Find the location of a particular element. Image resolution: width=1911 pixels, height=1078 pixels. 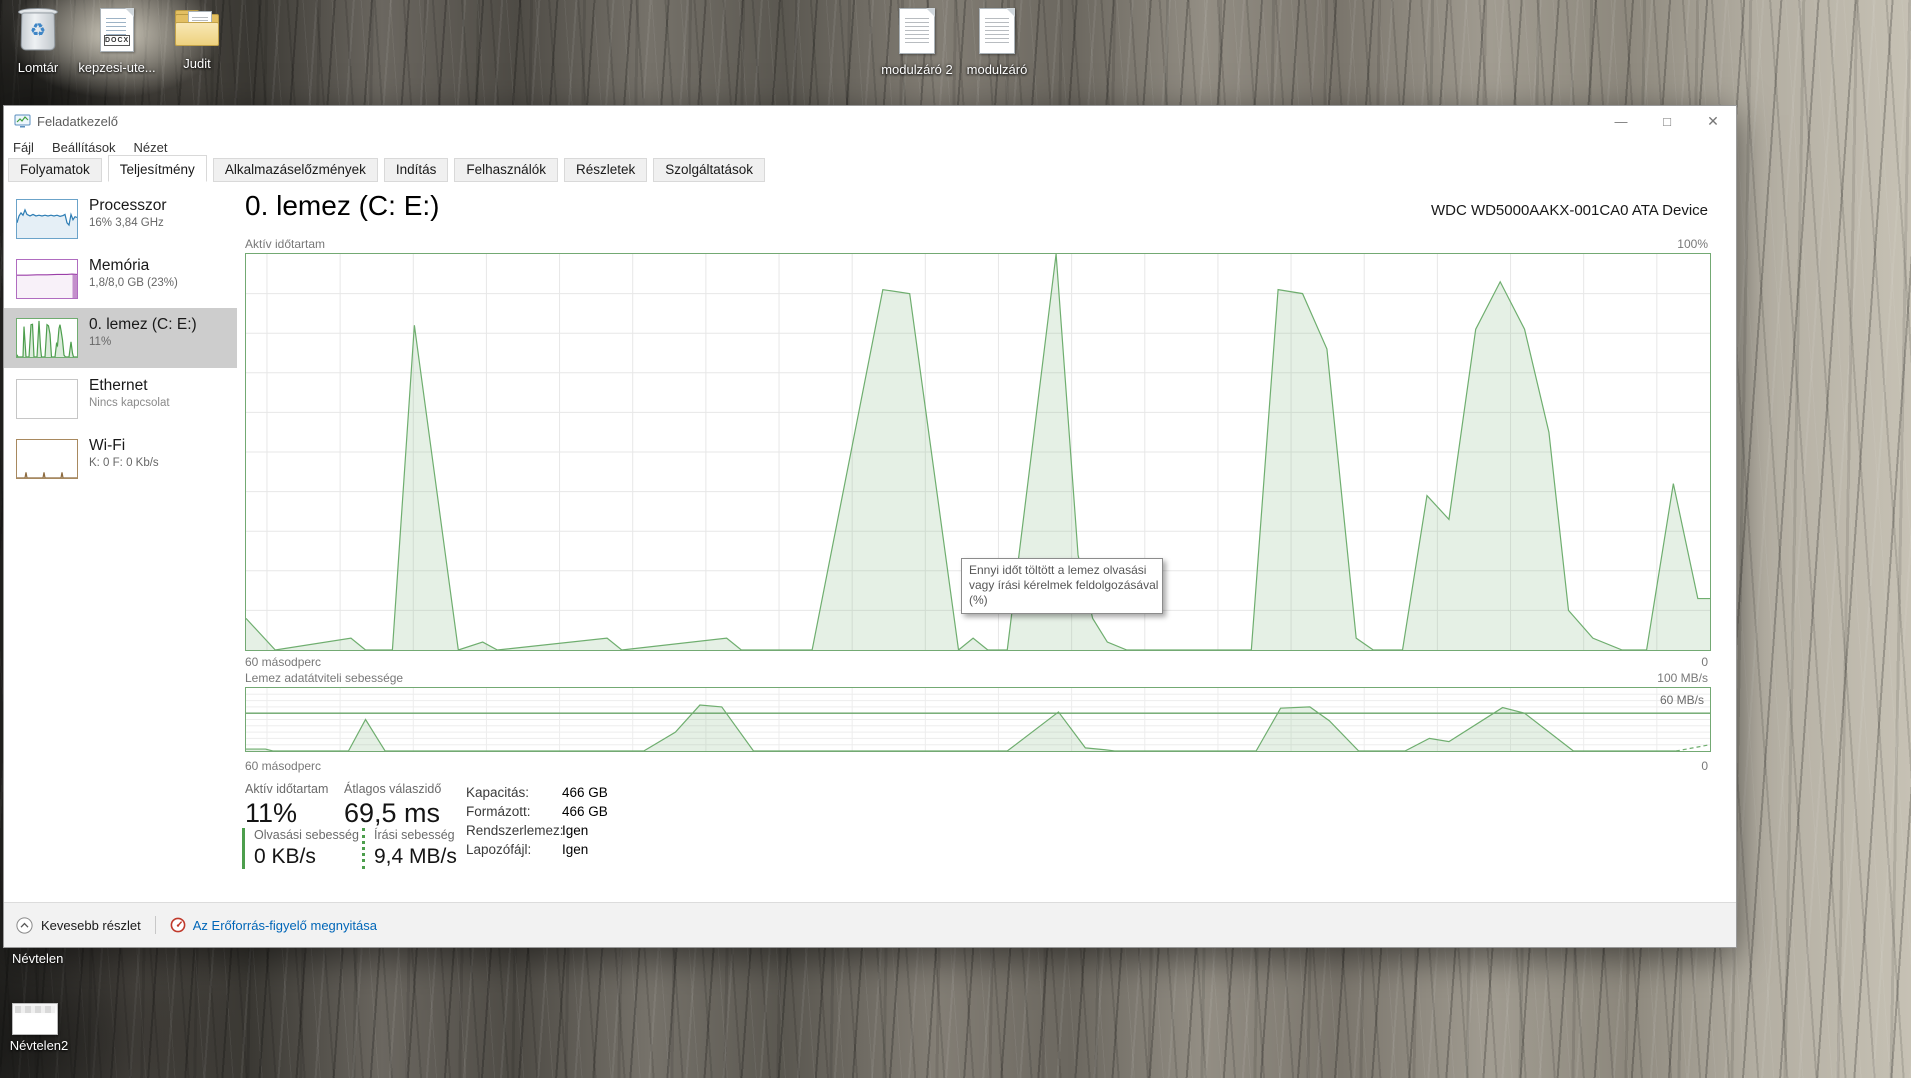

chart2-x-left: 60 másodperc is located at coordinates (283, 766).